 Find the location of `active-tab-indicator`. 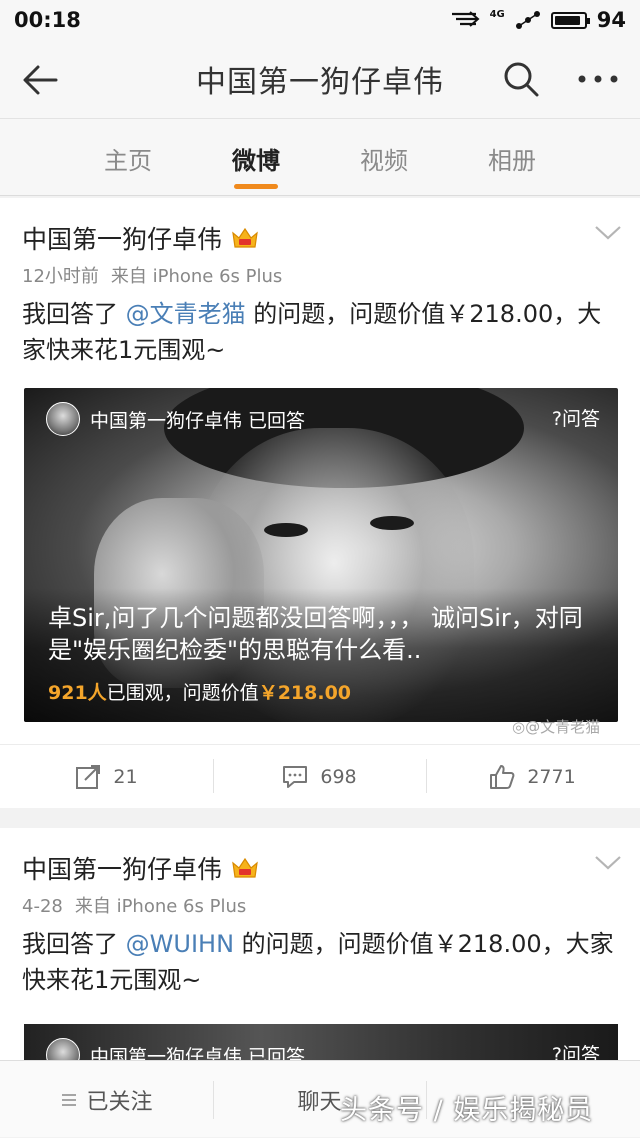

active-tab-indicator is located at coordinates (256, 186).